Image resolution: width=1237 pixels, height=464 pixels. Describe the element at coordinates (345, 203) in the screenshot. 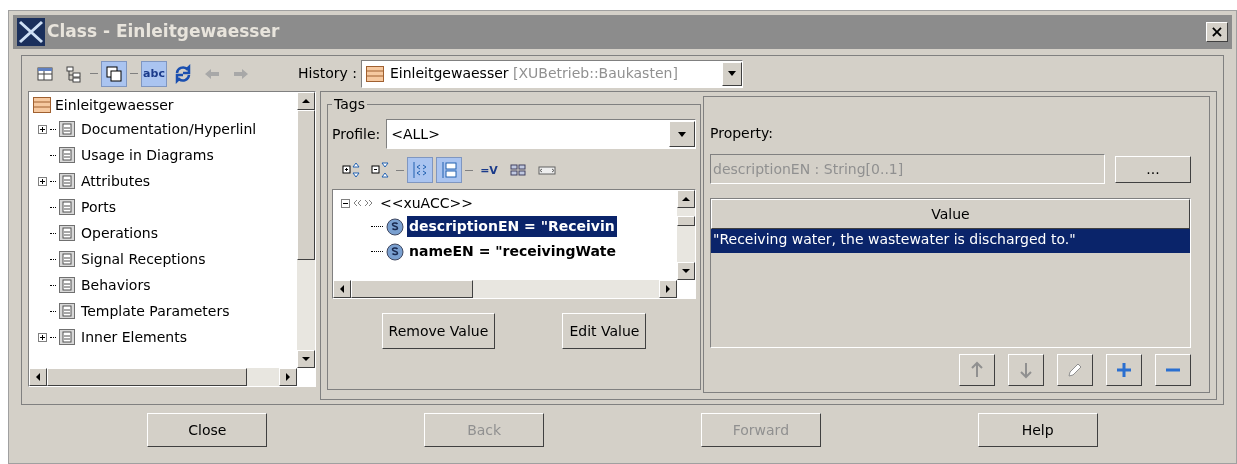

I see `collapse-icon` at that location.